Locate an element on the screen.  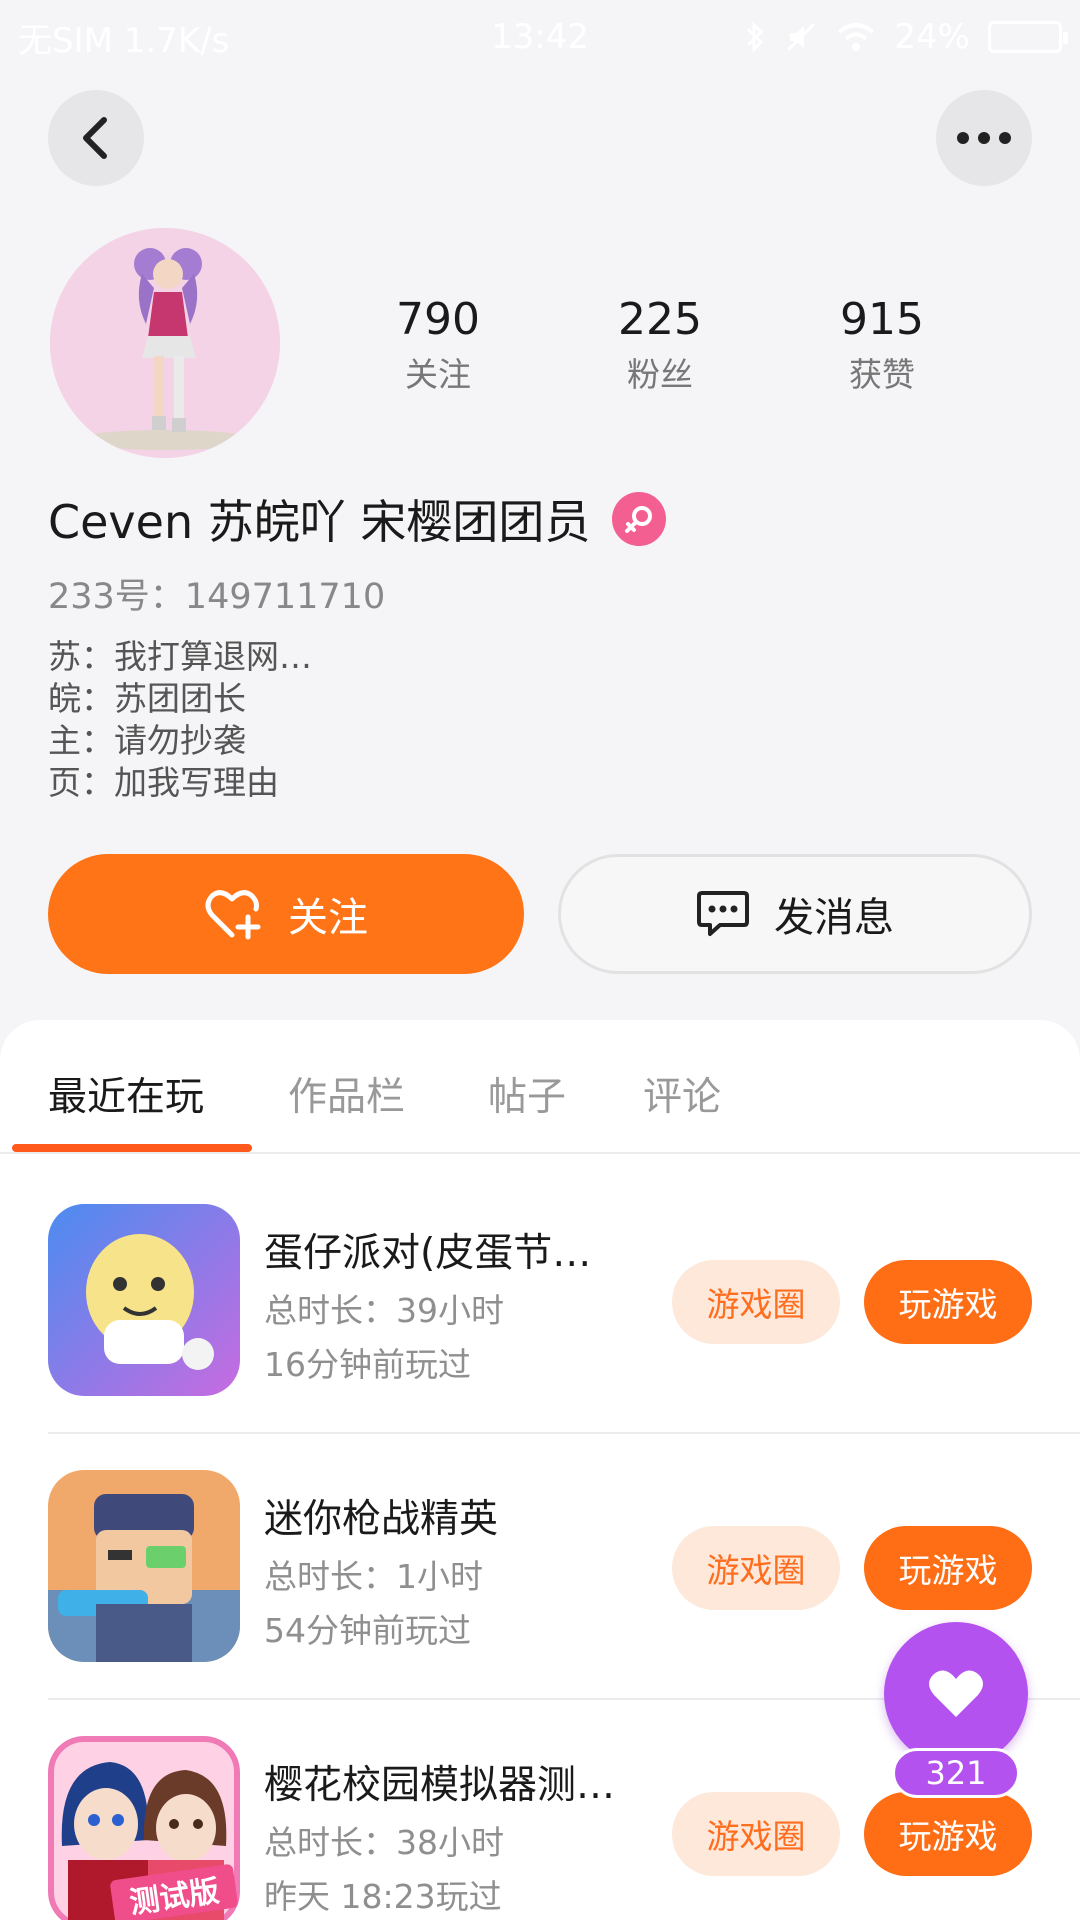
eggy-party-game-image is located at coordinates (144, 1300).